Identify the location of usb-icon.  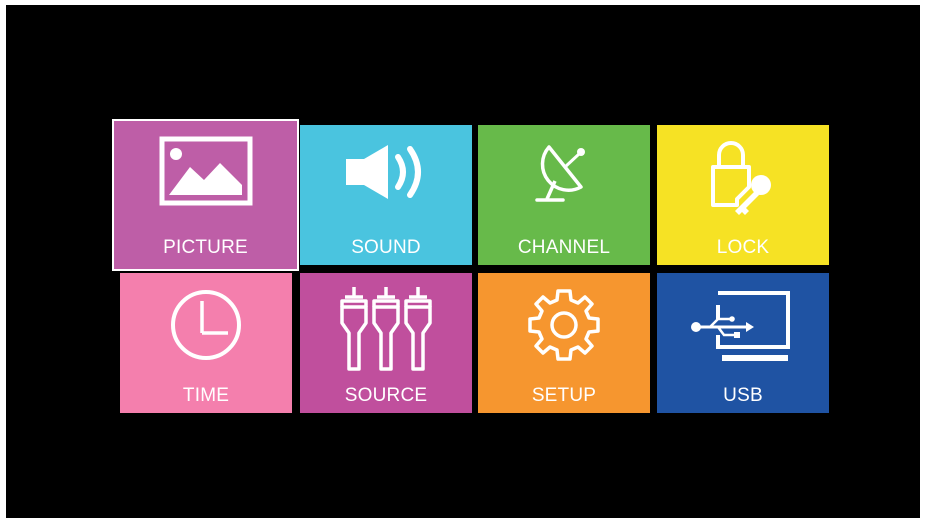
(740, 326).